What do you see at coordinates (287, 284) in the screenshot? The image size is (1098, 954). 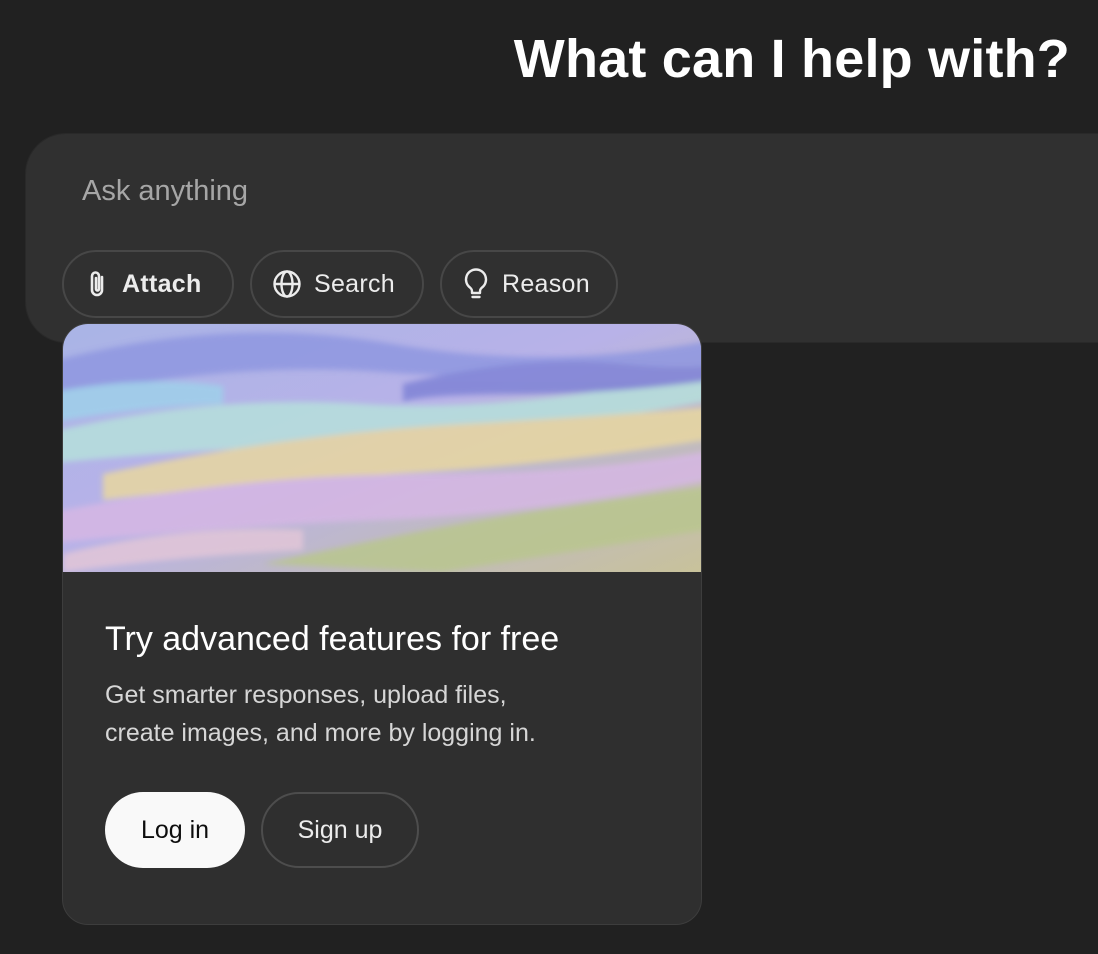 I see `globe-icon` at bounding box center [287, 284].